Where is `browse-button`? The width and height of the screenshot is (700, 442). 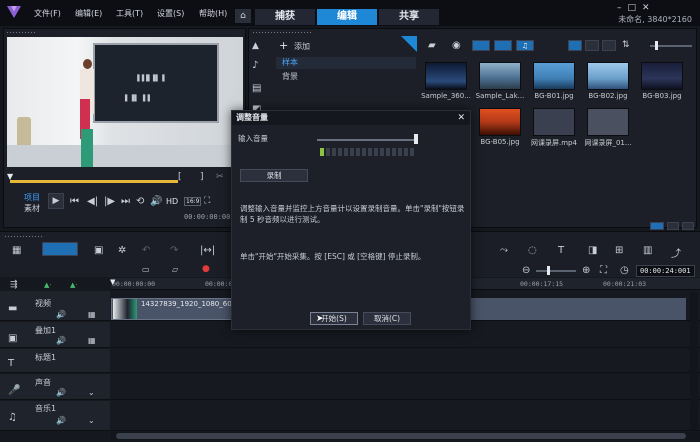 browse-button is located at coordinates (673, 226).